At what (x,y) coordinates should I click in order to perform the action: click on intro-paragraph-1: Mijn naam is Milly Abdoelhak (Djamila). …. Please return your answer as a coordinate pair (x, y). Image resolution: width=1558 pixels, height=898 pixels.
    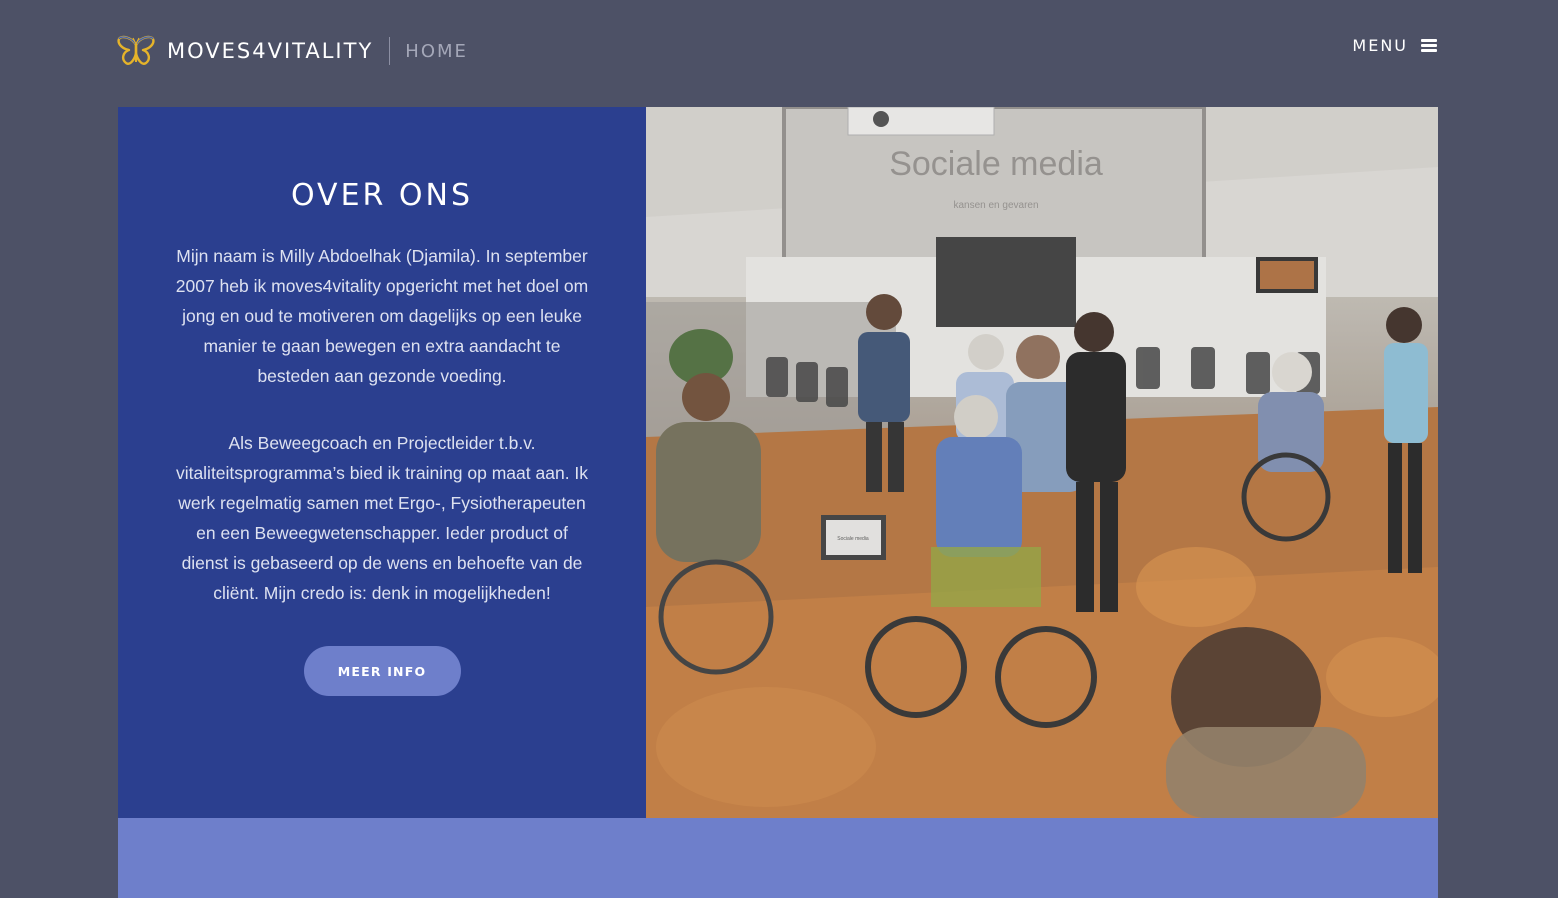
    Looking at the image, I should click on (382, 316).